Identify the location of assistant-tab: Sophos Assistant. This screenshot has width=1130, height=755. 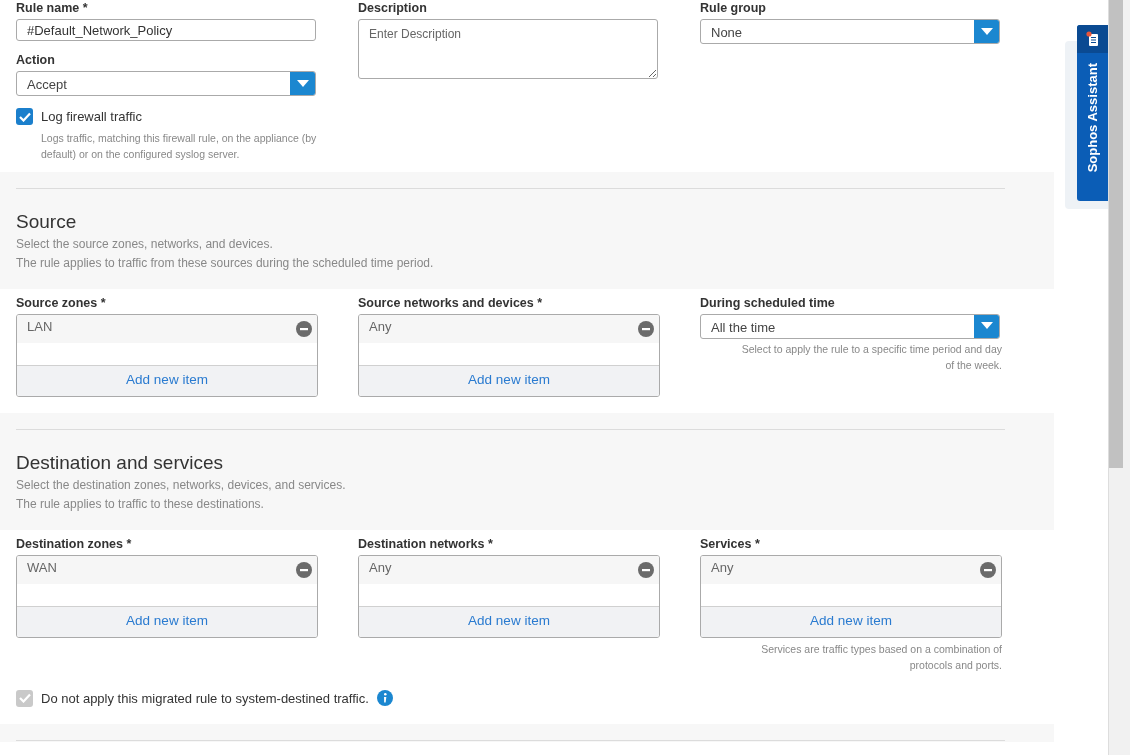
(1092, 113).